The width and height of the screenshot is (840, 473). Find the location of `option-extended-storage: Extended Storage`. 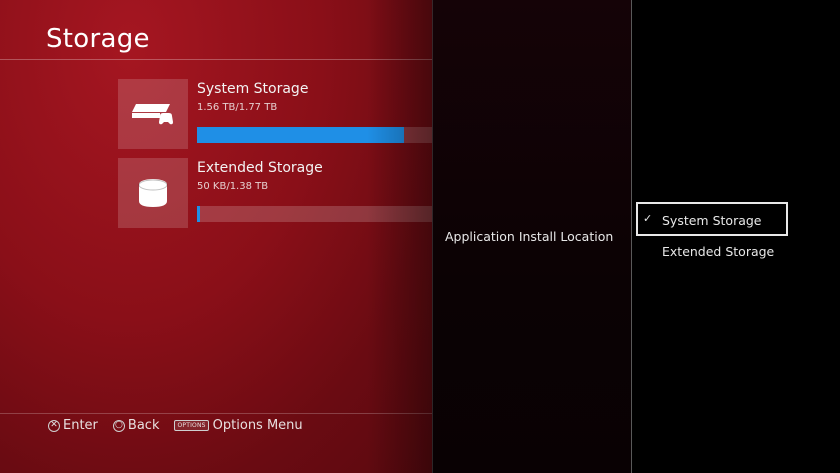

option-extended-storage: Extended Storage is located at coordinates (712, 253).